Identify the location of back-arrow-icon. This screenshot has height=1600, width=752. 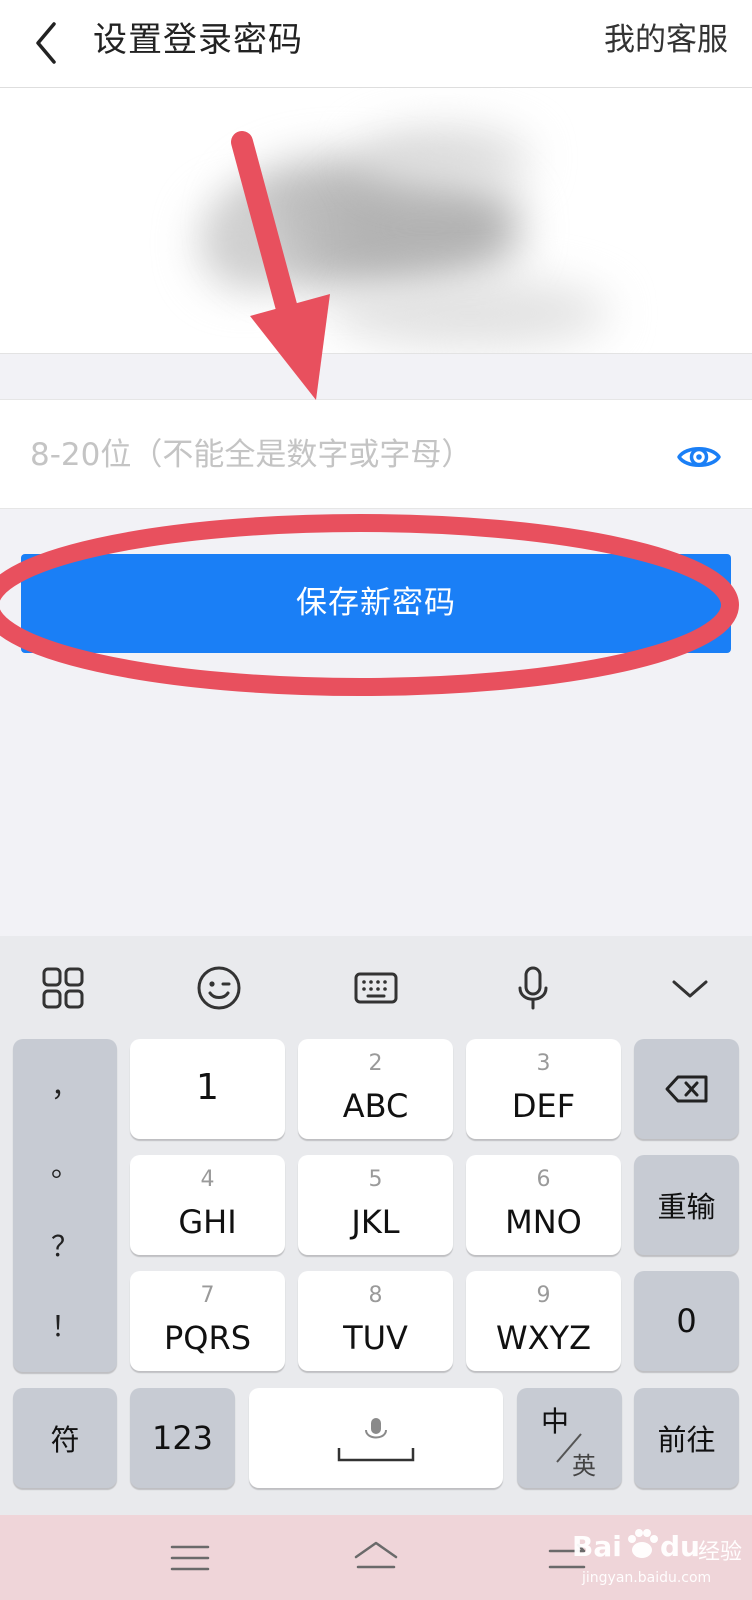
(48, 43).